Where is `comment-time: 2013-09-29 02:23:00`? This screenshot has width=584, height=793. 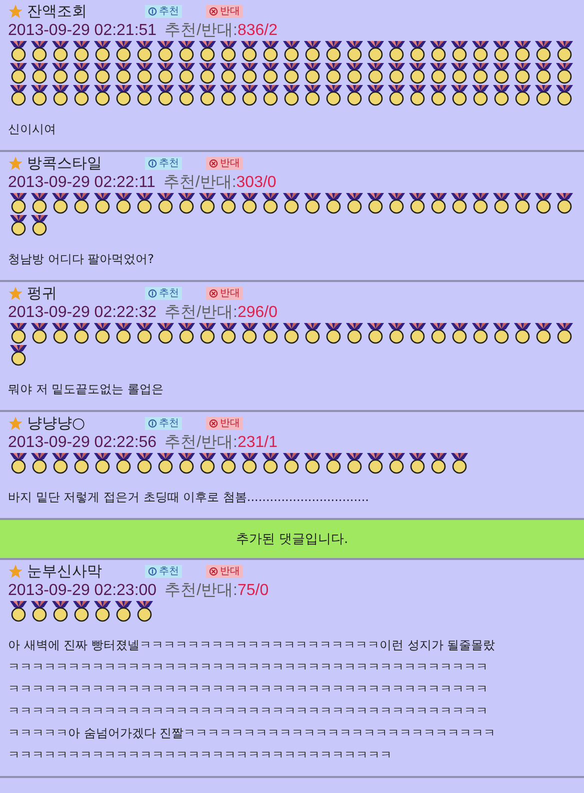 comment-time: 2013-09-29 02:23:00 is located at coordinates (82, 591).